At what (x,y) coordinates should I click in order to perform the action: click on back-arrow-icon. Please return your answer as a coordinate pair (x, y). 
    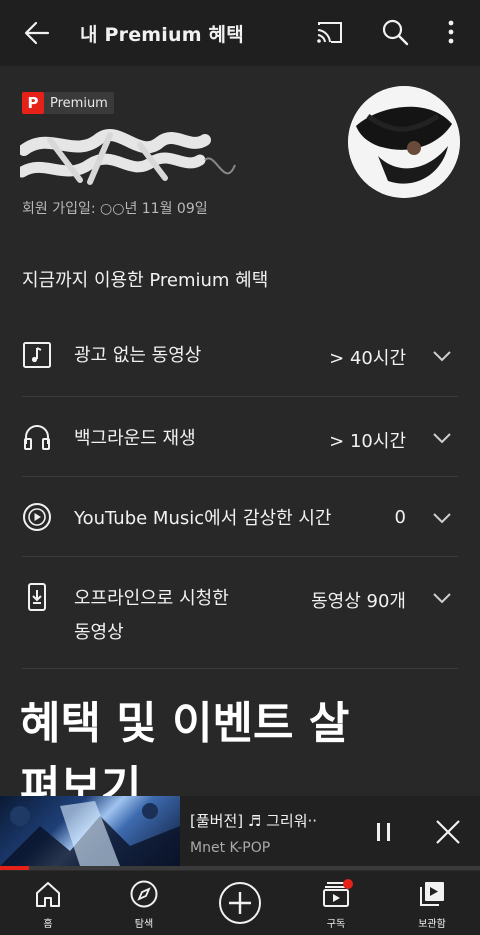
    Looking at the image, I should click on (37, 33).